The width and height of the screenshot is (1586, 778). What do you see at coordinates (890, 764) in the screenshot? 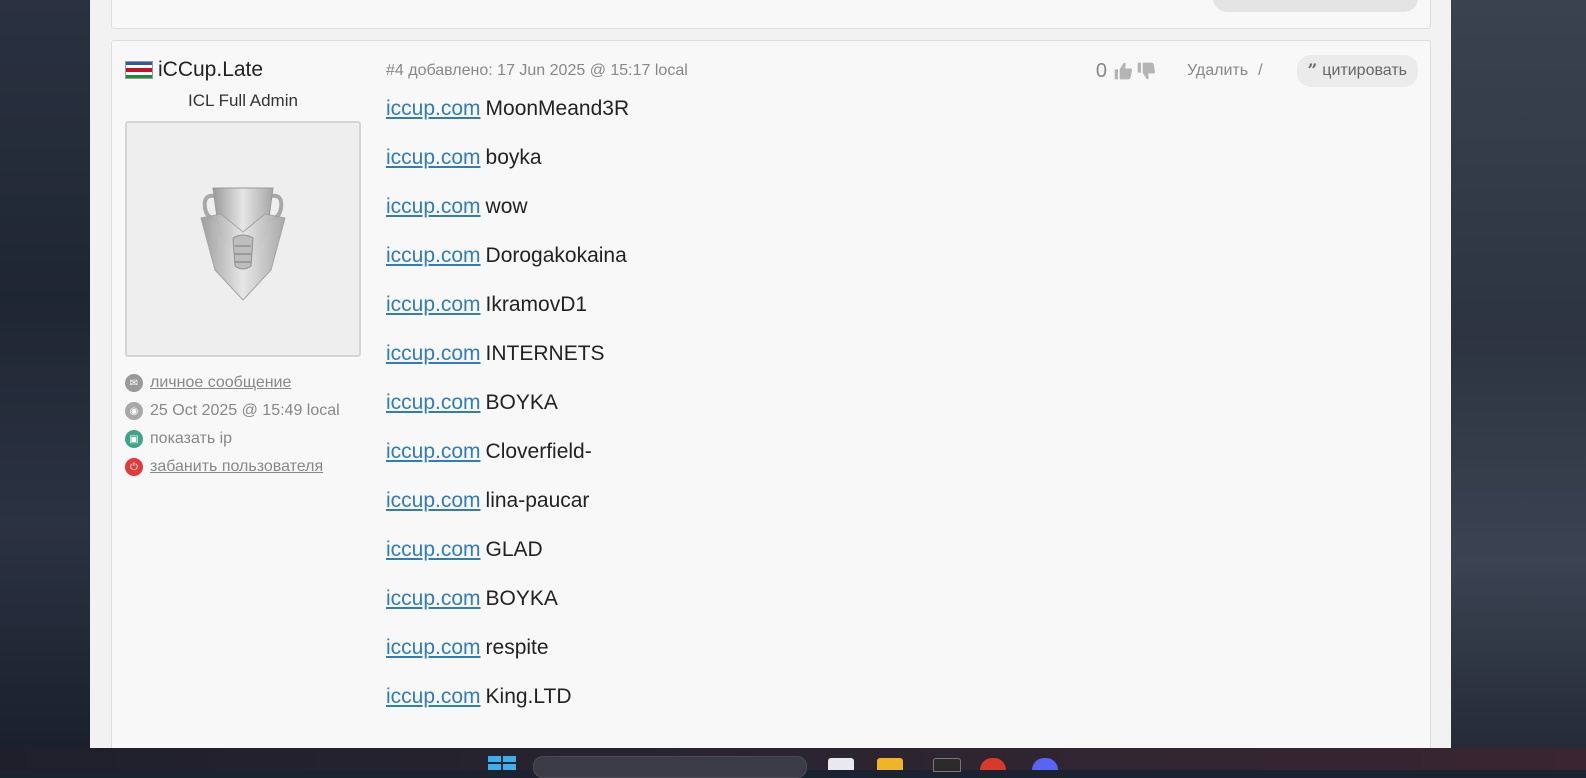
I see `folder-icon` at bounding box center [890, 764].